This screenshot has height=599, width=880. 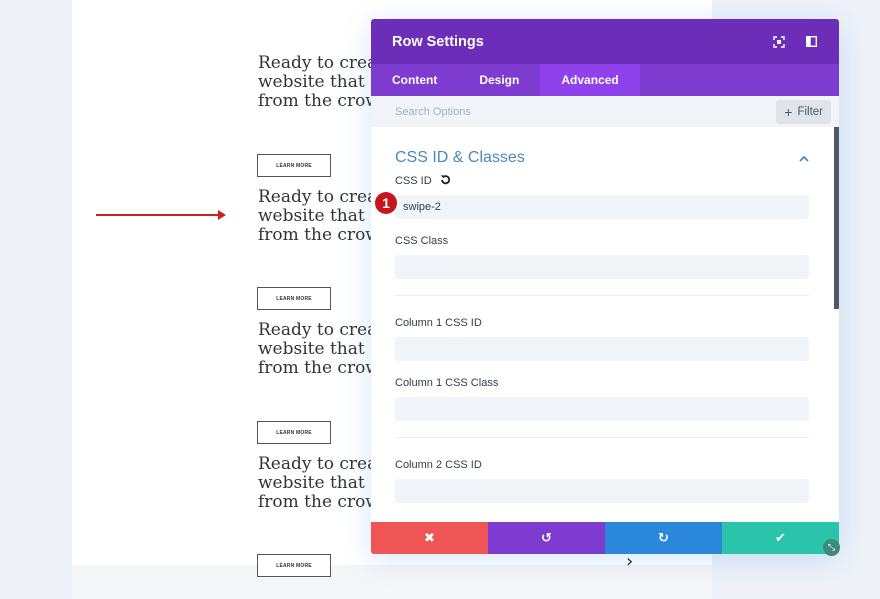 I want to click on section-toggle-css-id-classes: CSS ID & Classes, so click(x=602, y=150).